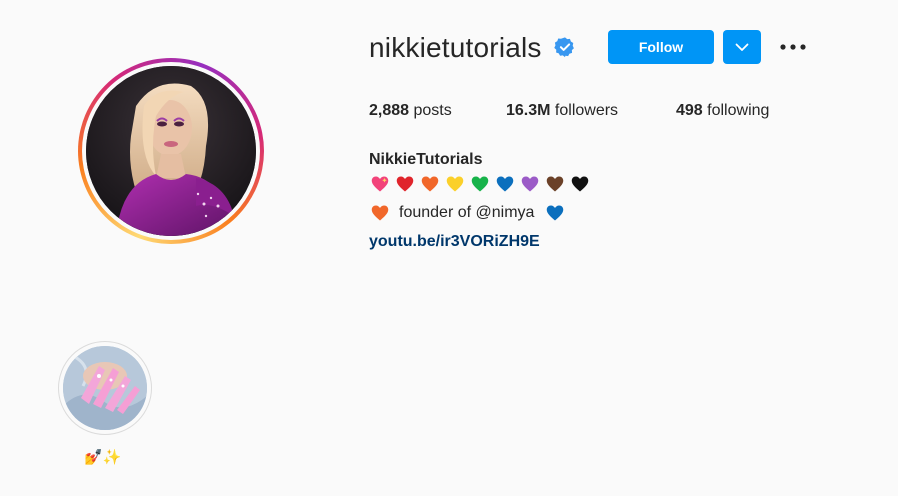 Image resolution: width=898 pixels, height=496 pixels. I want to click on suggested-accounts-dropdown-button, so click(742, 47).